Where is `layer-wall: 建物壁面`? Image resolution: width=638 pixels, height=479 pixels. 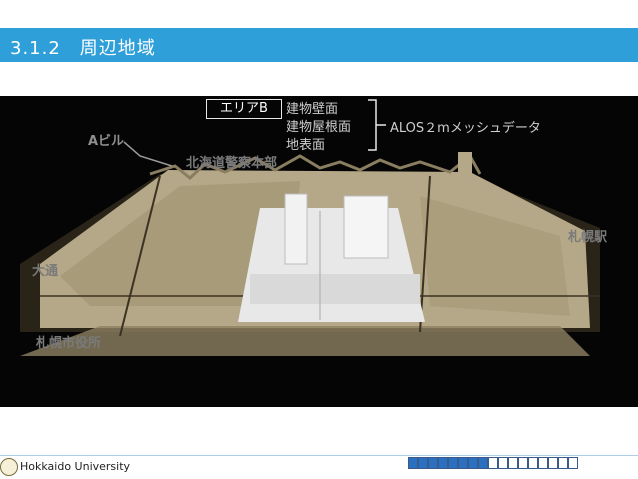 layer-wall: 建物壁面 is located at coordinates (312, 109).